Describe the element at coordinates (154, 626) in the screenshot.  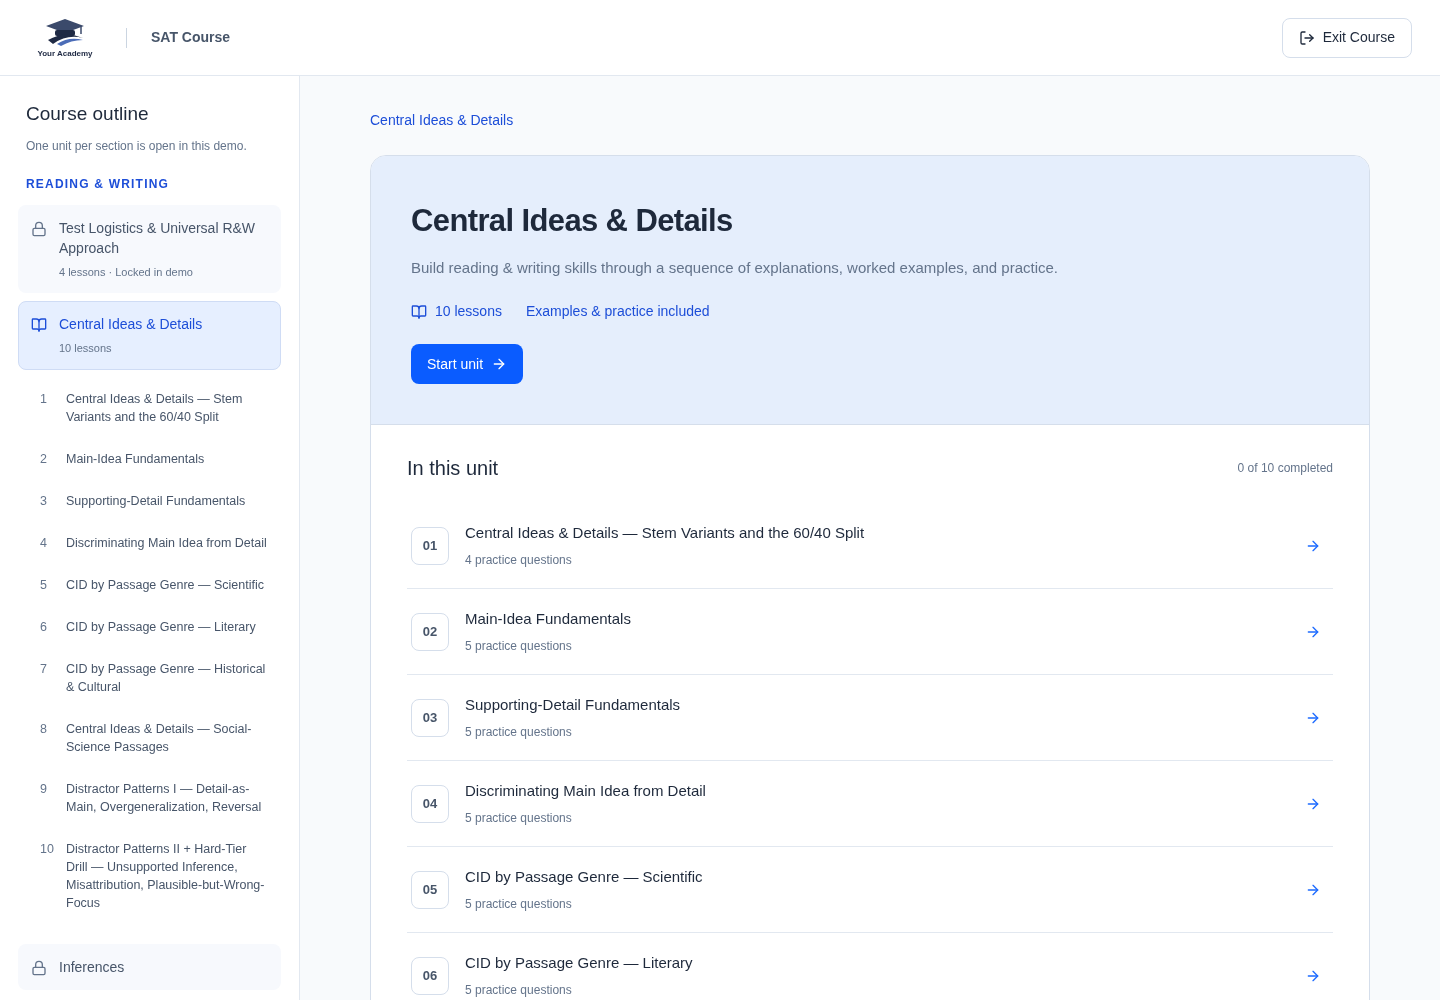
I see `lesson-link: 6 CID by Passage Genre — Literary` at that location.